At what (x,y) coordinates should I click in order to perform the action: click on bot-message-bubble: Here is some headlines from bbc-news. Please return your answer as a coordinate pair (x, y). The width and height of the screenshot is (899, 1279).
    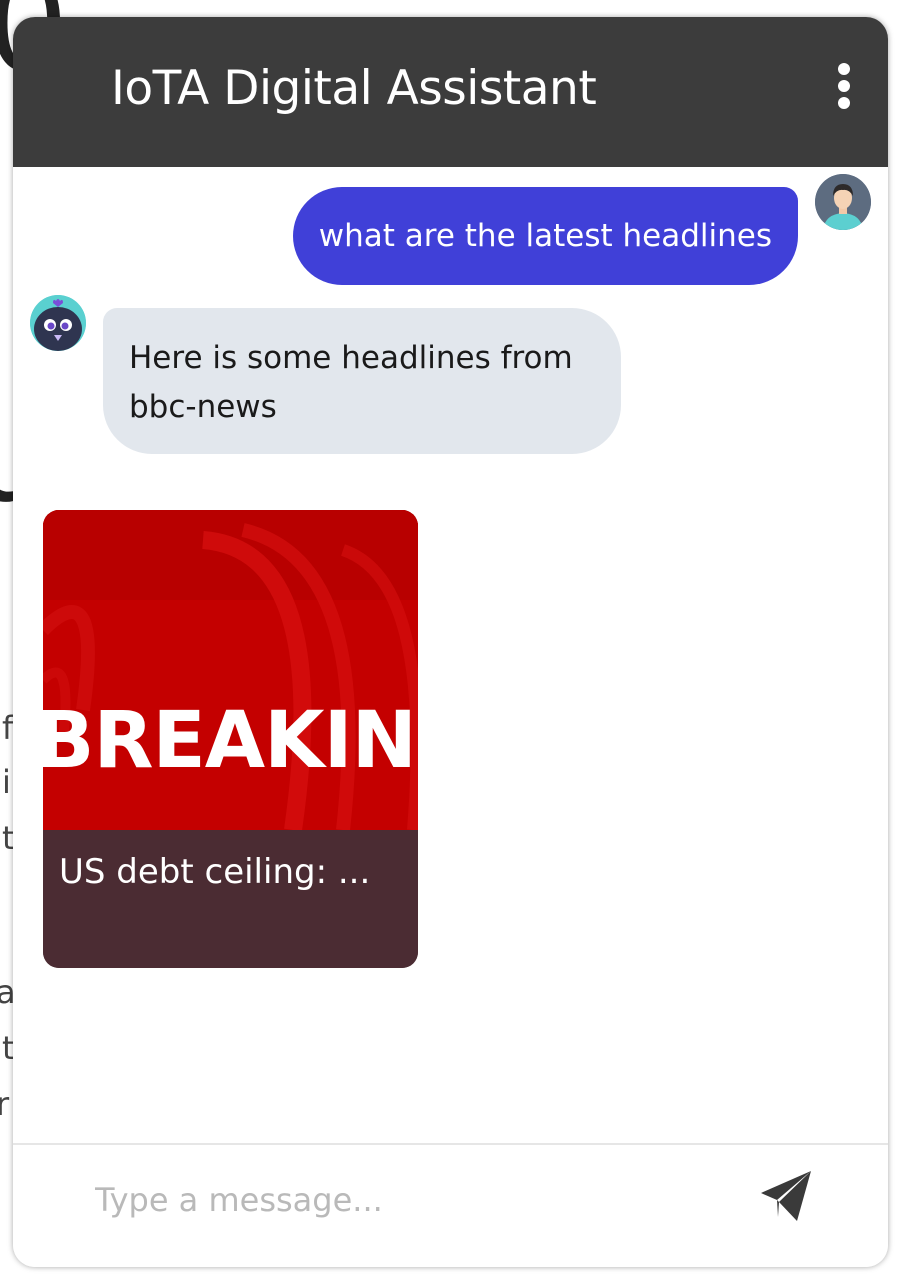
    Looking at the image, I should click on (362, 381).